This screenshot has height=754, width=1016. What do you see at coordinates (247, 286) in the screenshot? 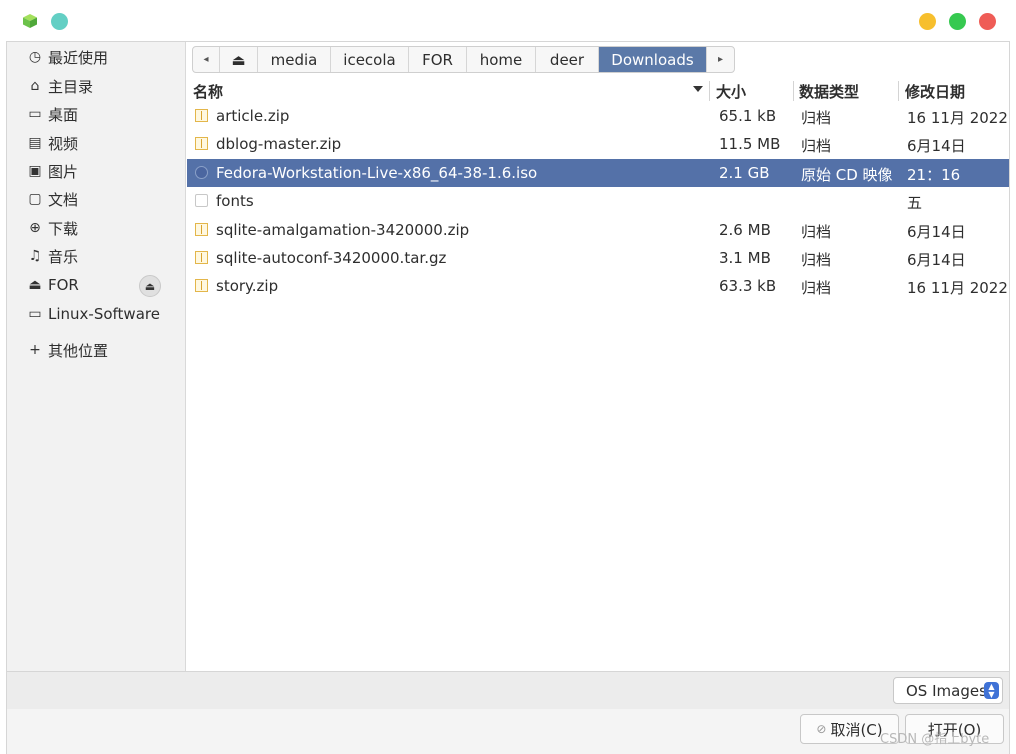
I see `file-name: story.zip` at bounding box center [247, 286].